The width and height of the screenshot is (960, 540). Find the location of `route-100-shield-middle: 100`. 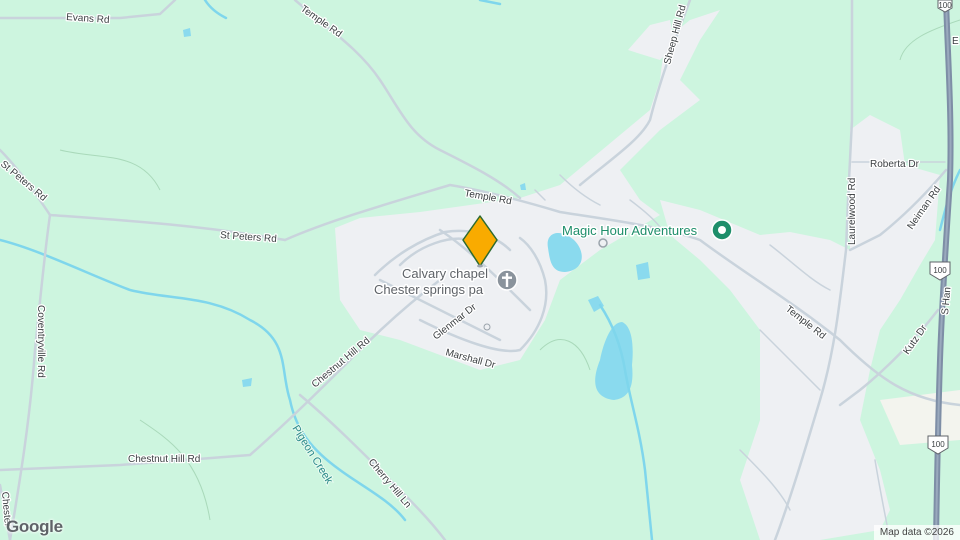

route-100-shield-middle: 100 is located at coordinates (940, 271).